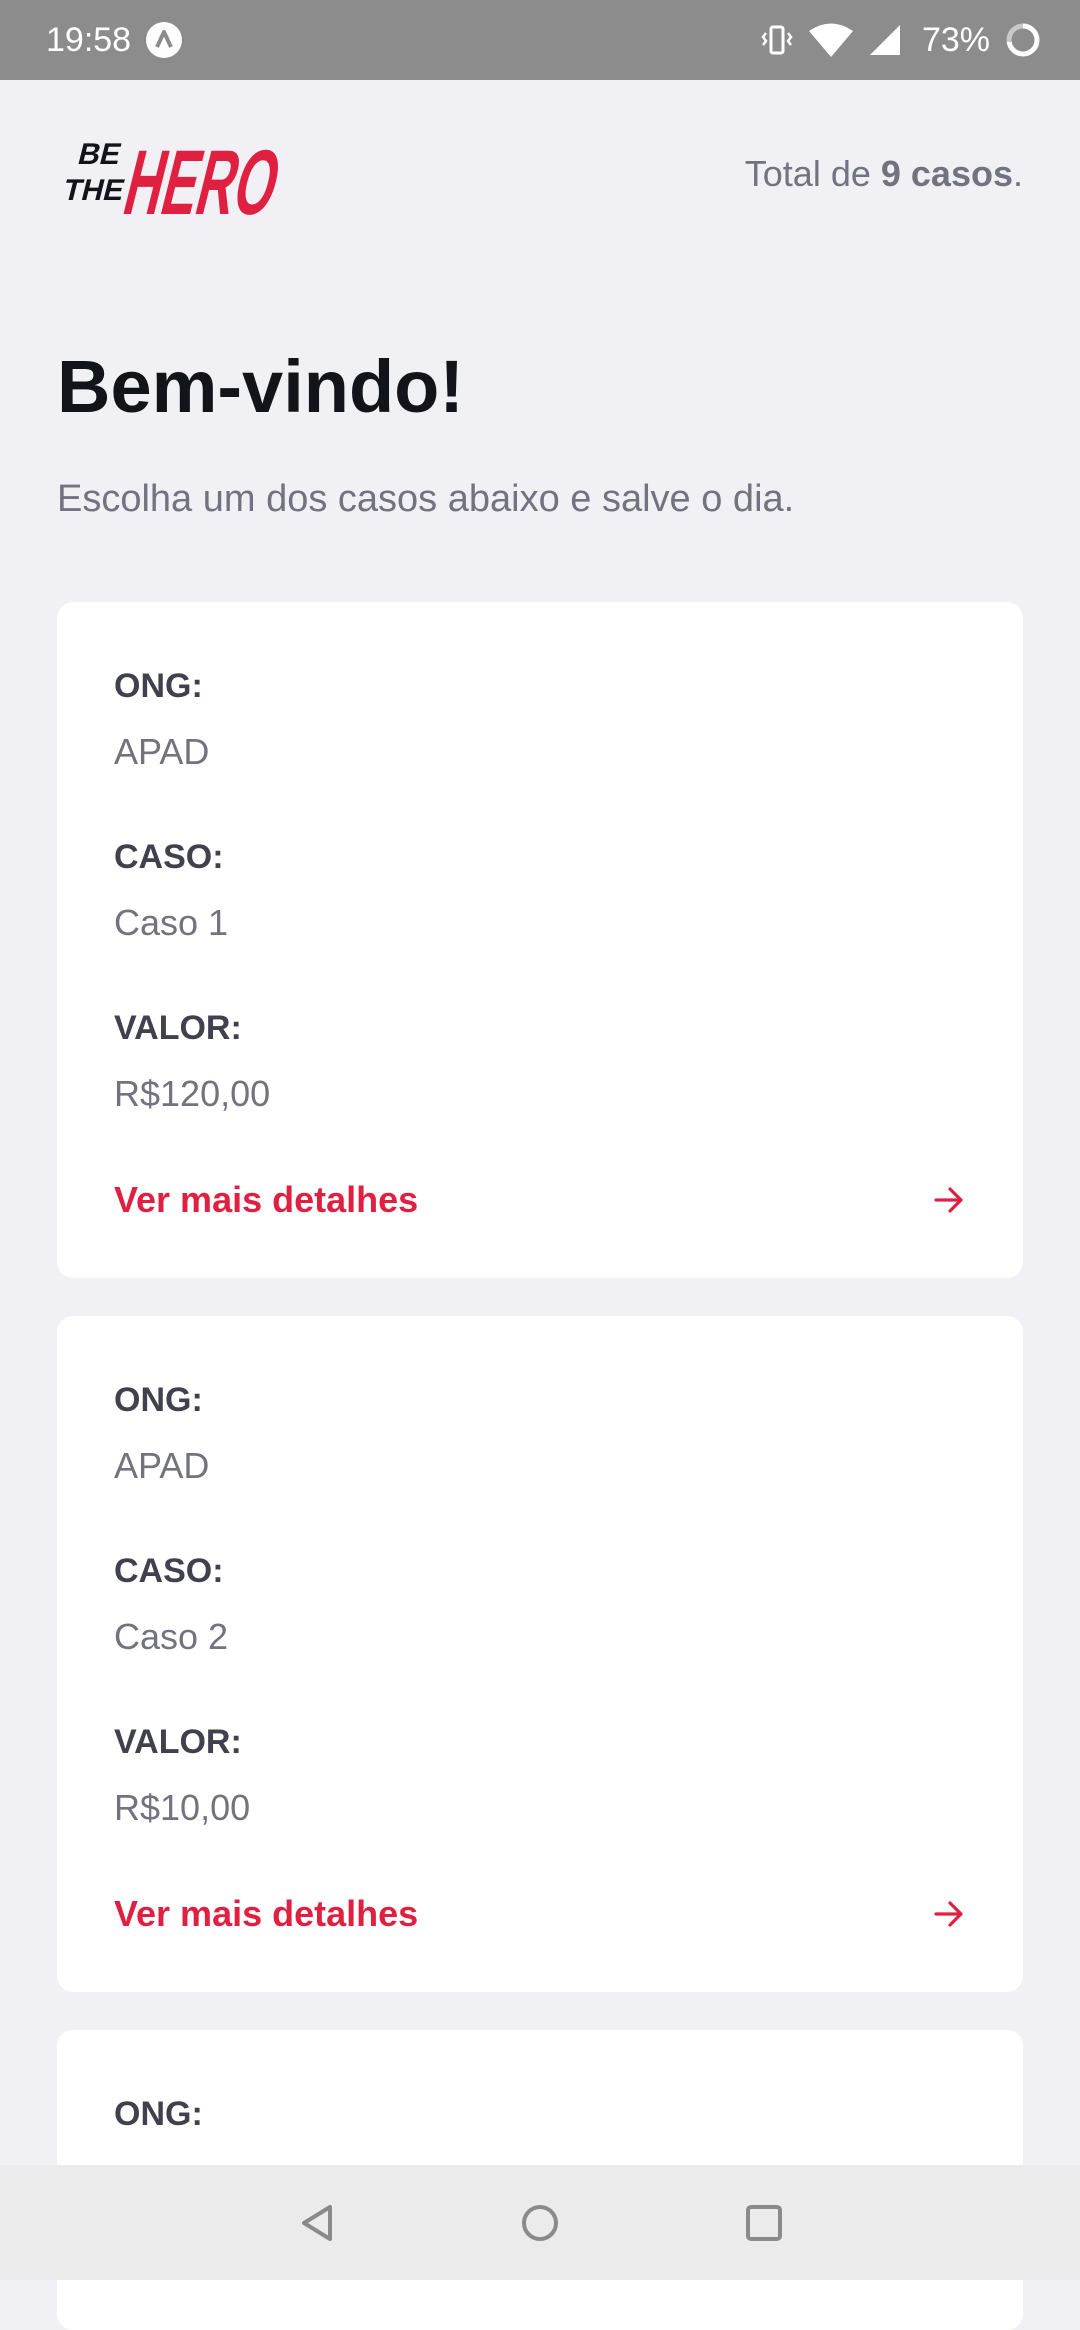  What do you see at coordinates (812, 173) in the screenshot?
I see `total-prefix: Total de` at bounding box center [812, 173].